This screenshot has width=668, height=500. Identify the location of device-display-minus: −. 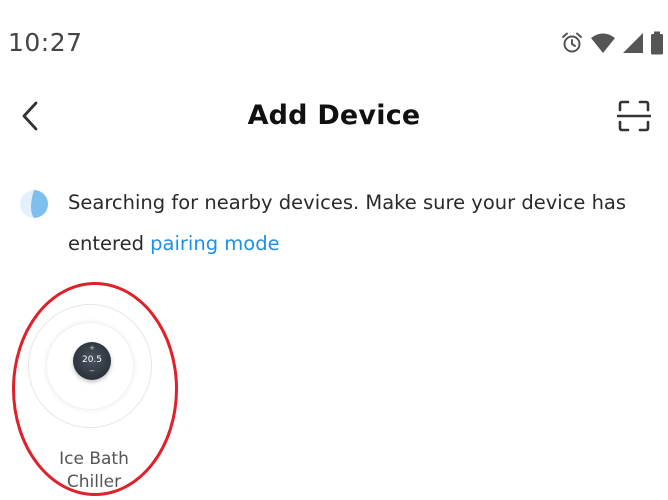
(92, 371).